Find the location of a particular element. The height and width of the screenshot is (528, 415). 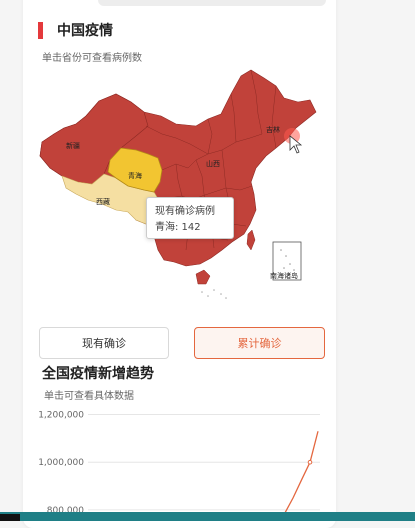

trend-subtitle: 单击可查看具体数据 is located at coordinates (89, 396).